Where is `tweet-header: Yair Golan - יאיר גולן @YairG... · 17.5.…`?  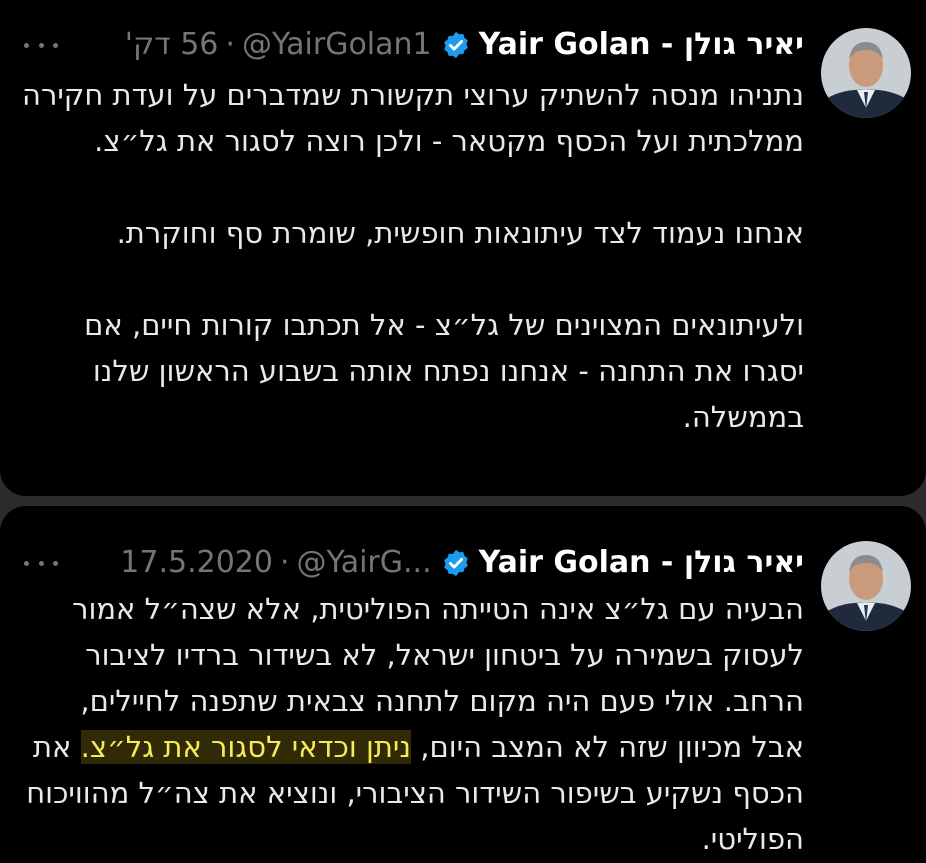 tweet-header: Yair Golan - יאיר גולן @YairG... · 17.5.… is located at coordinates (462, 563).